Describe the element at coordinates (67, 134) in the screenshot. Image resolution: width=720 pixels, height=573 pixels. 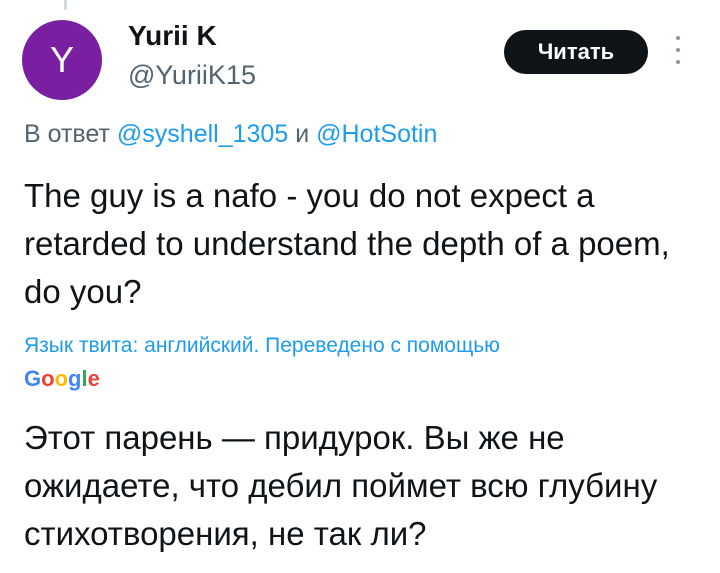
I see `reply-prefix: В ответ` at that location.